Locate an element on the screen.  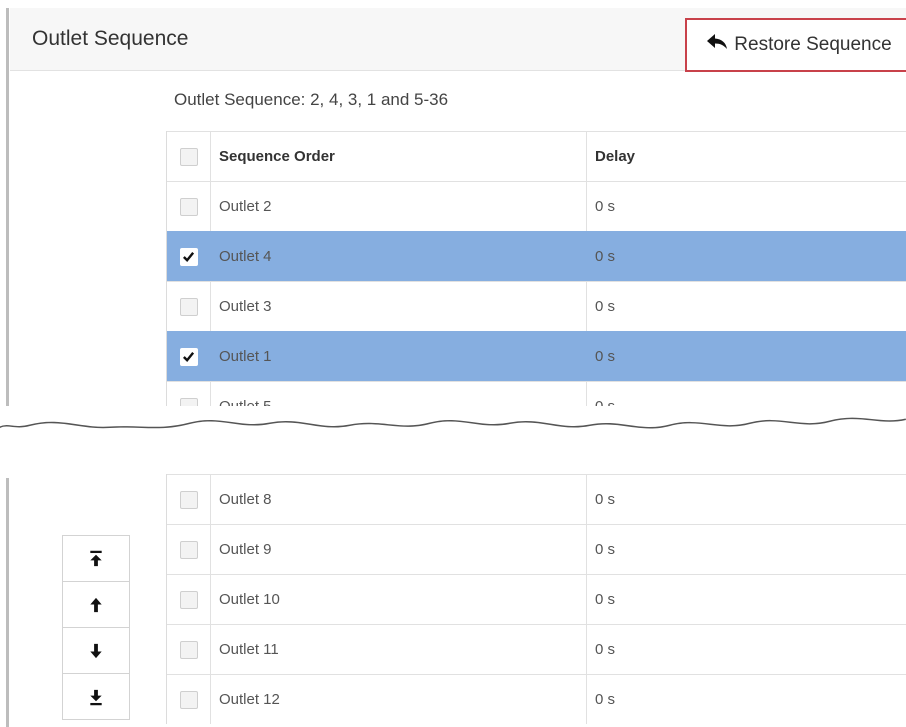
restore-sequence-button: Restore Sequence is located at coordinates (795, 45).